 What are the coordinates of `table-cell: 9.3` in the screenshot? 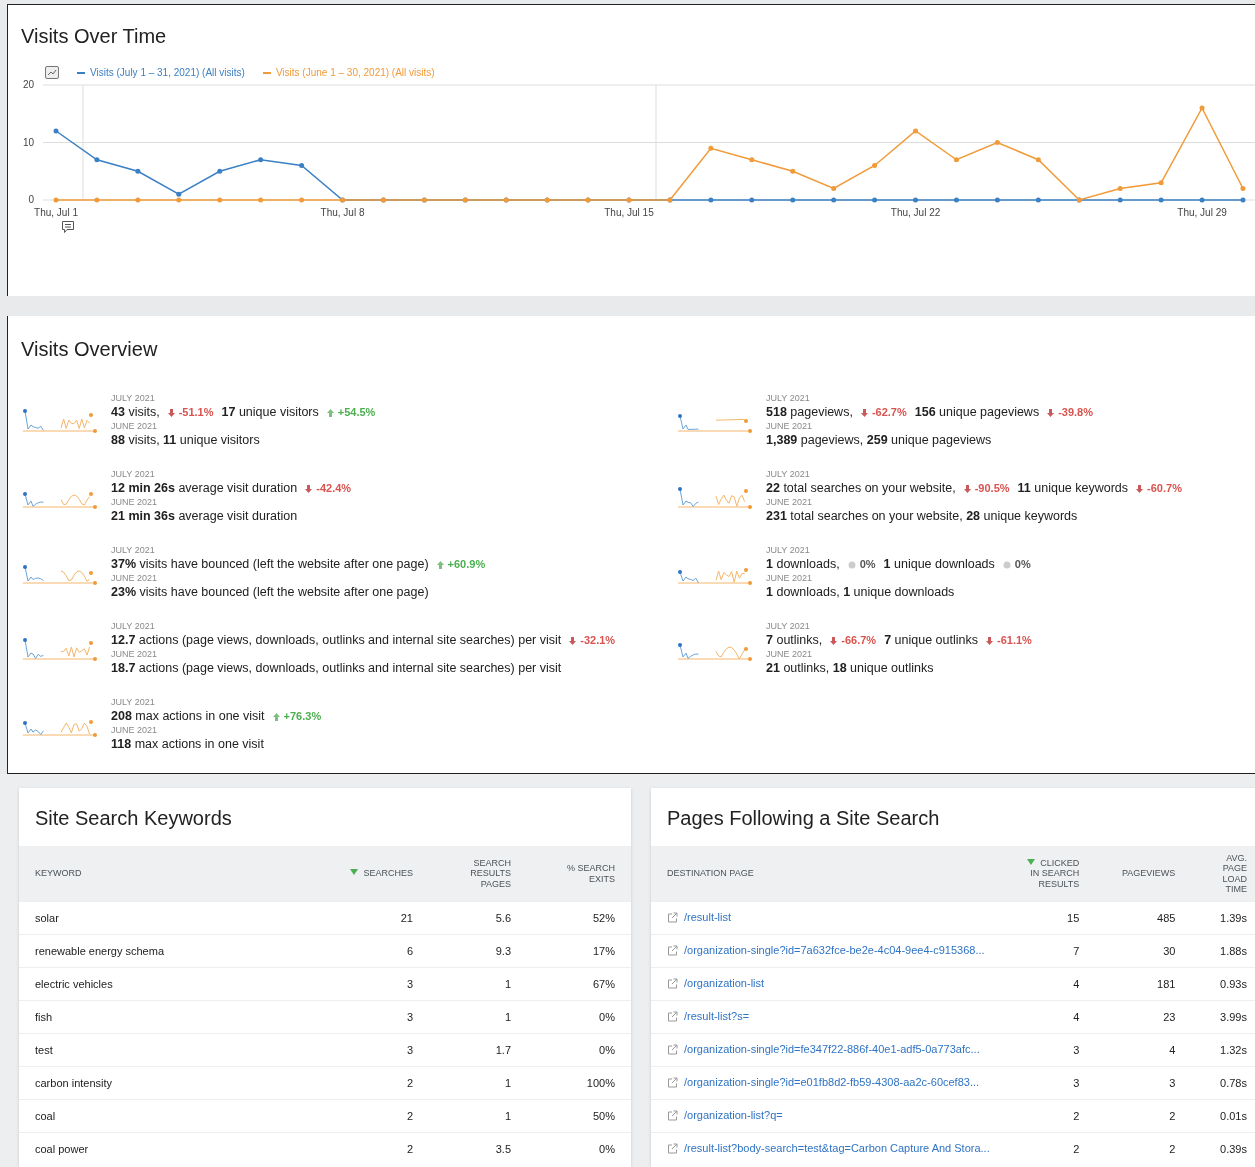 It's located at (478, 951).